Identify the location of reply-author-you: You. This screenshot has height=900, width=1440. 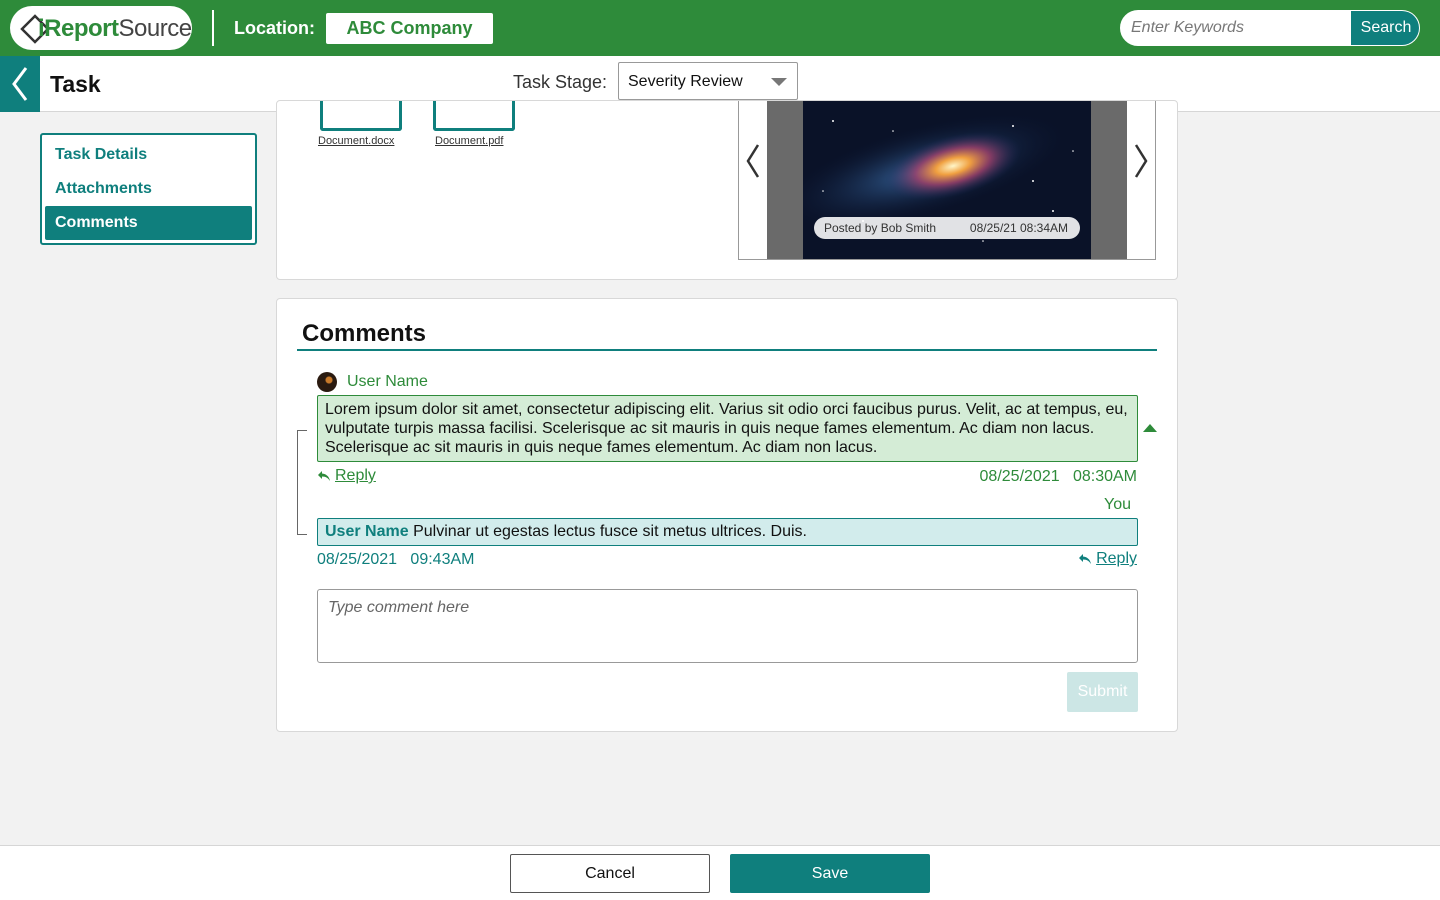
(1117, 504).